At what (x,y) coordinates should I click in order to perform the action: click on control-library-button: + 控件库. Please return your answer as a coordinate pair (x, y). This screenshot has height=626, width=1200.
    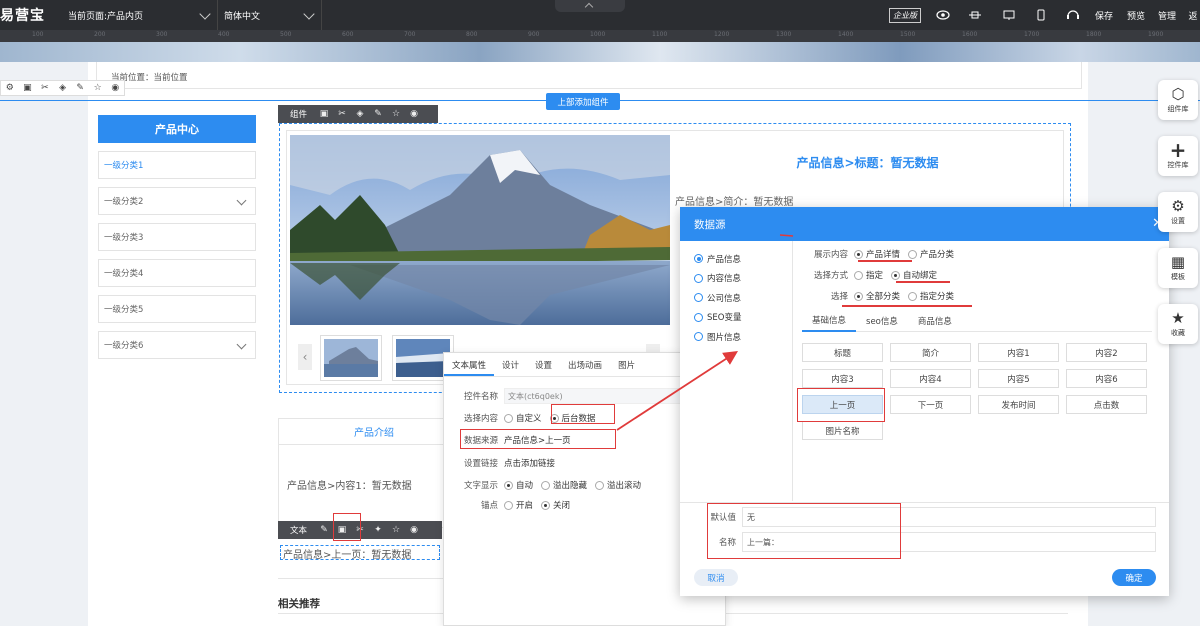
    Looking at the image, I should click on (1178, 156).